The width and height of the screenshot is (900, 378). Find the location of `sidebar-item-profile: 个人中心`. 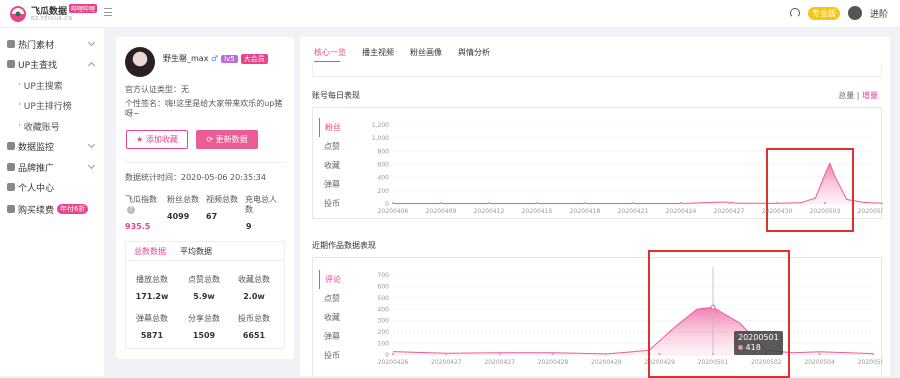

sidebar-item-profile: 个人中心 is located at coordinates (52, 187).